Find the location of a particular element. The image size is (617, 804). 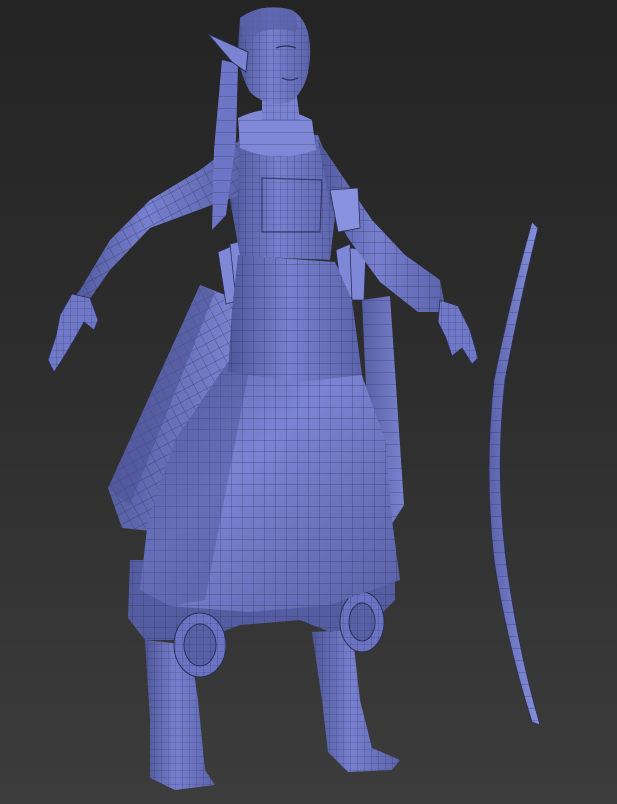

knee-pad-left is located at coordinates (200, 645).